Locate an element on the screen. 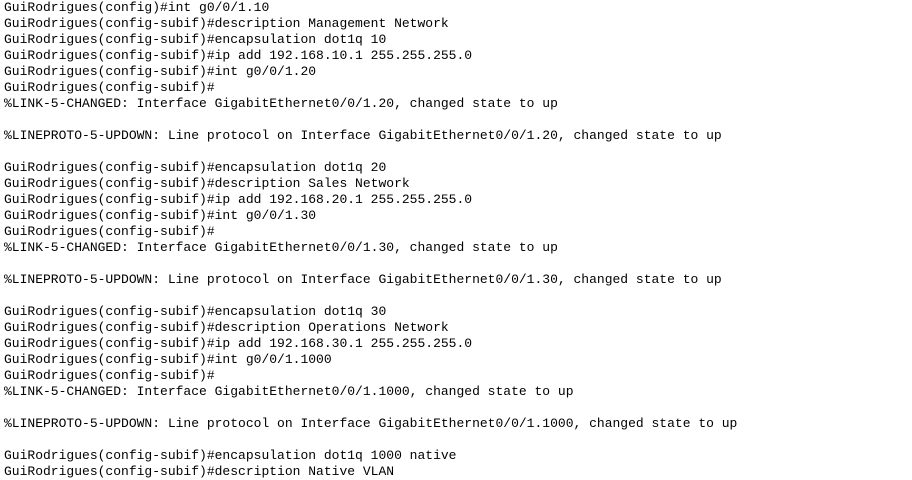  terminal-line: GuiRodrigues(config)#int g0/0/1.10 is located at coordinates (137, 7).